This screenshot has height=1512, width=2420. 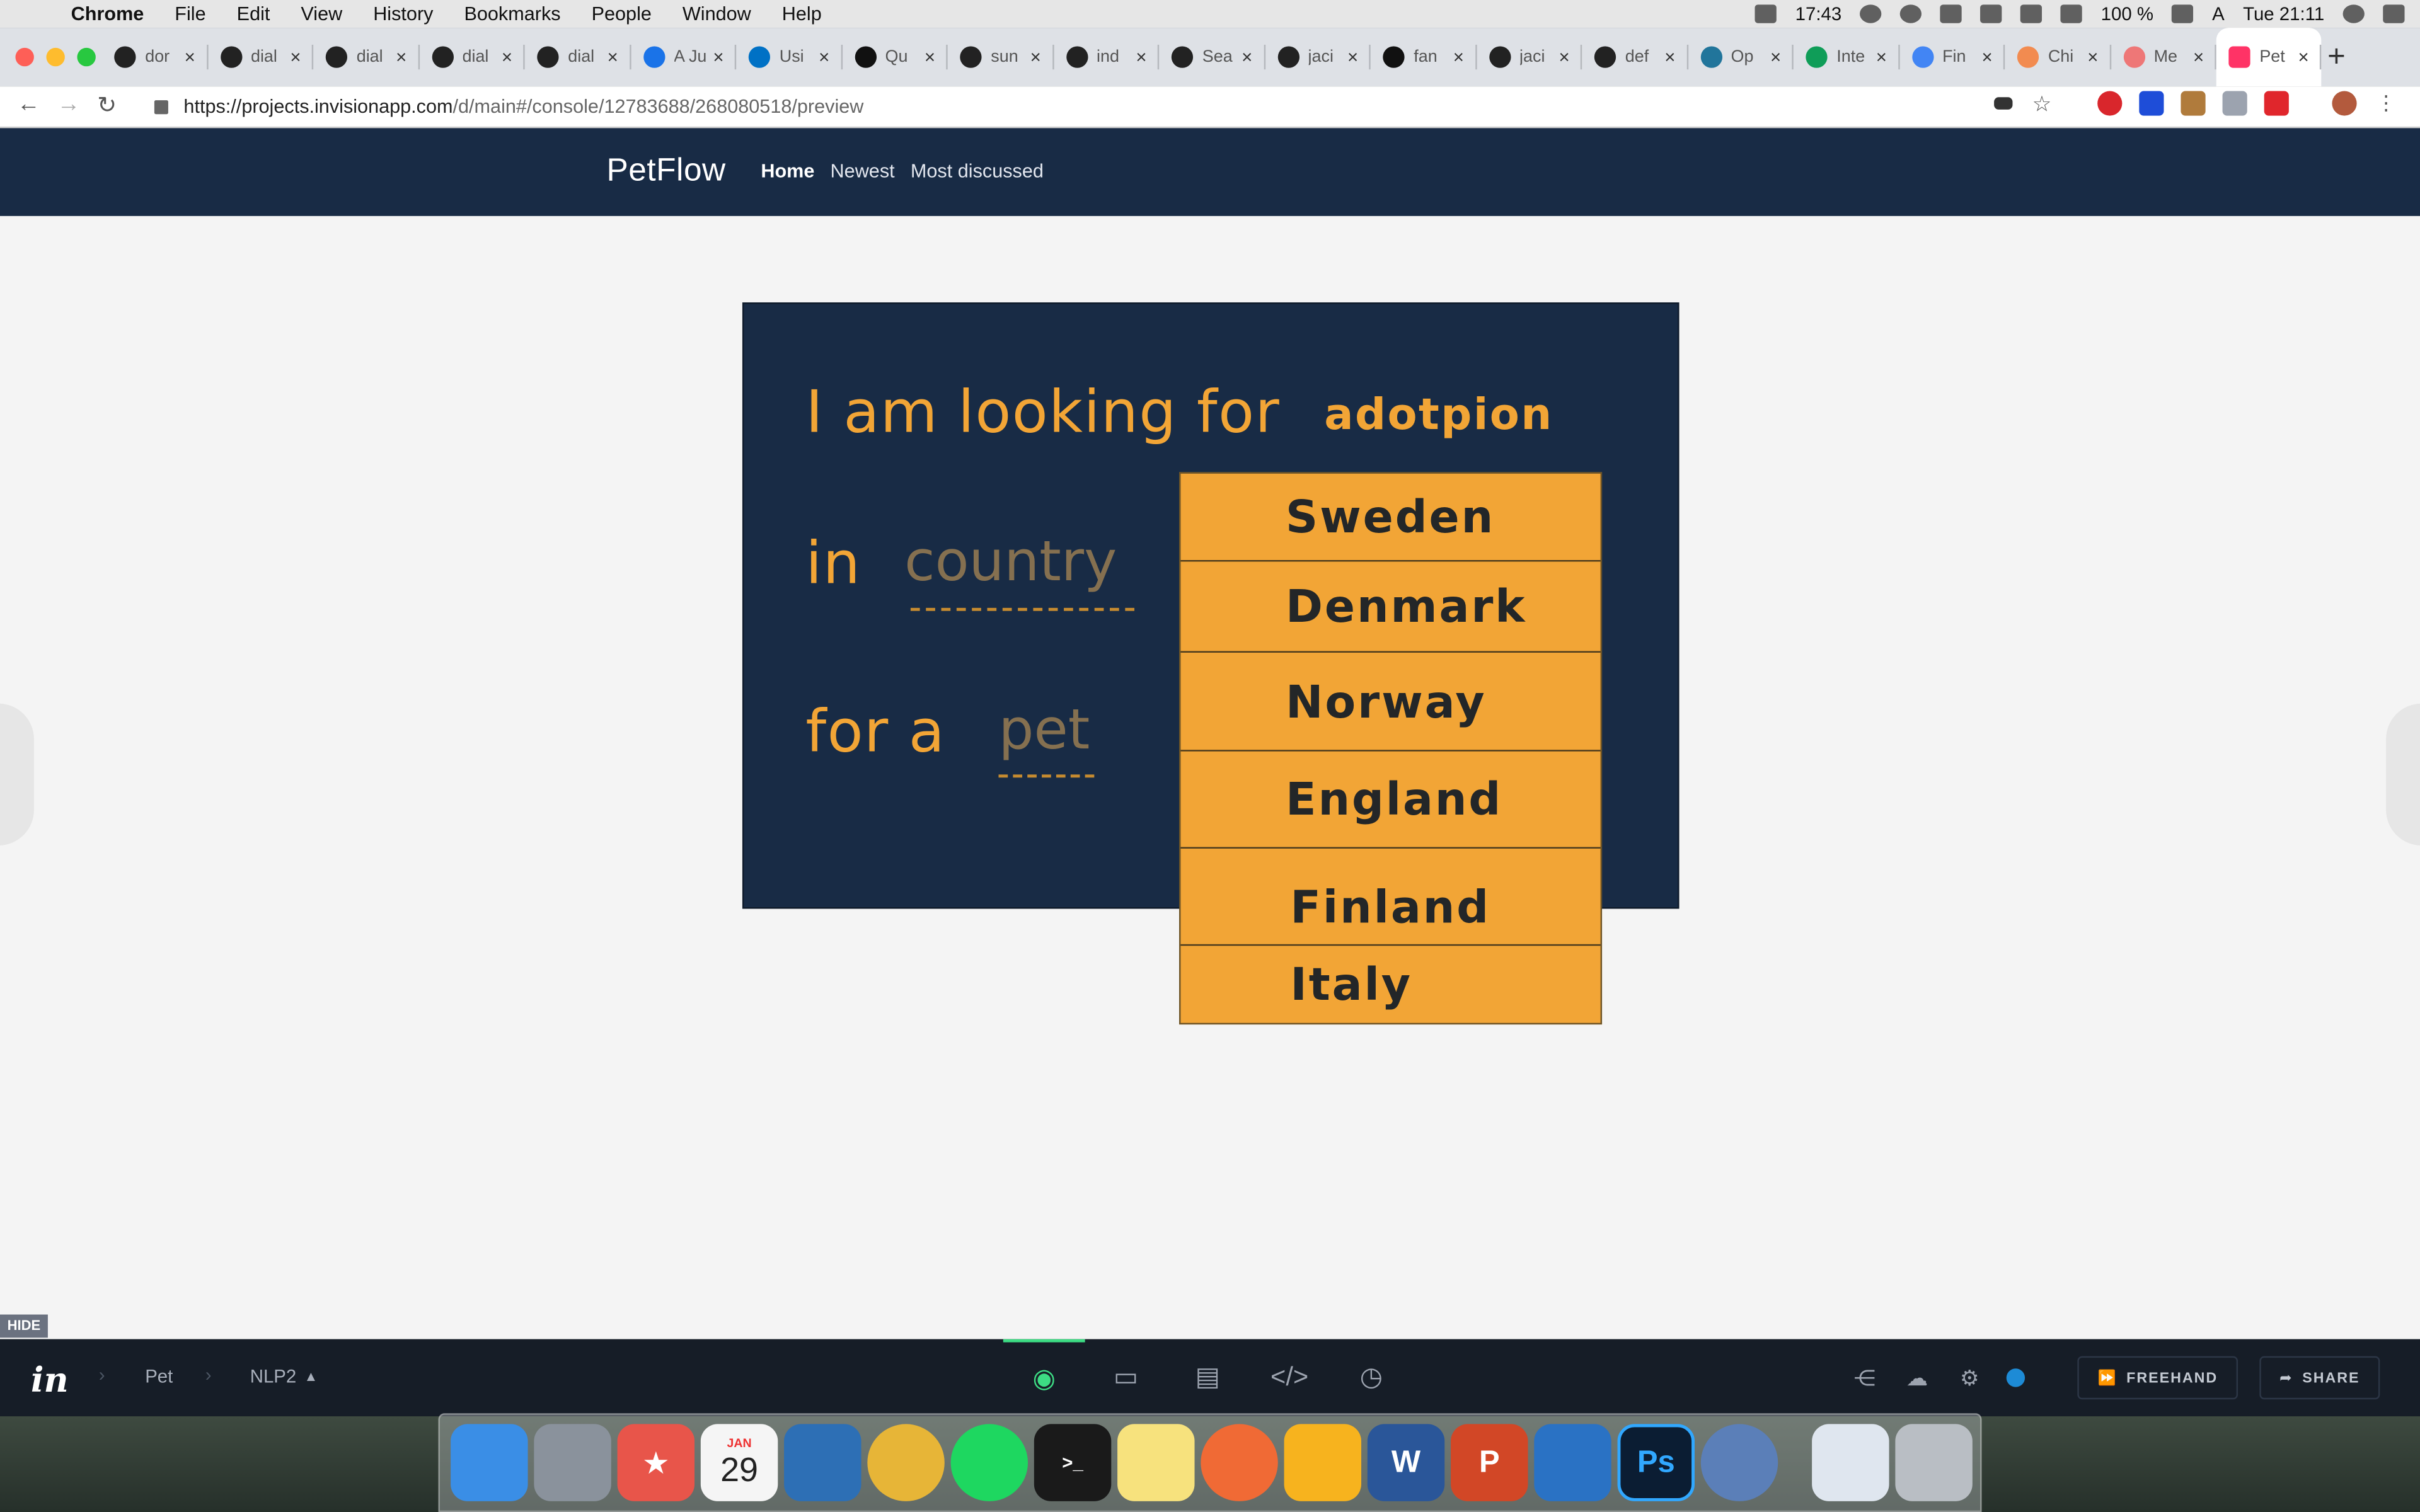 I want to click on chrome-icon, so click(x=906, y=1462).